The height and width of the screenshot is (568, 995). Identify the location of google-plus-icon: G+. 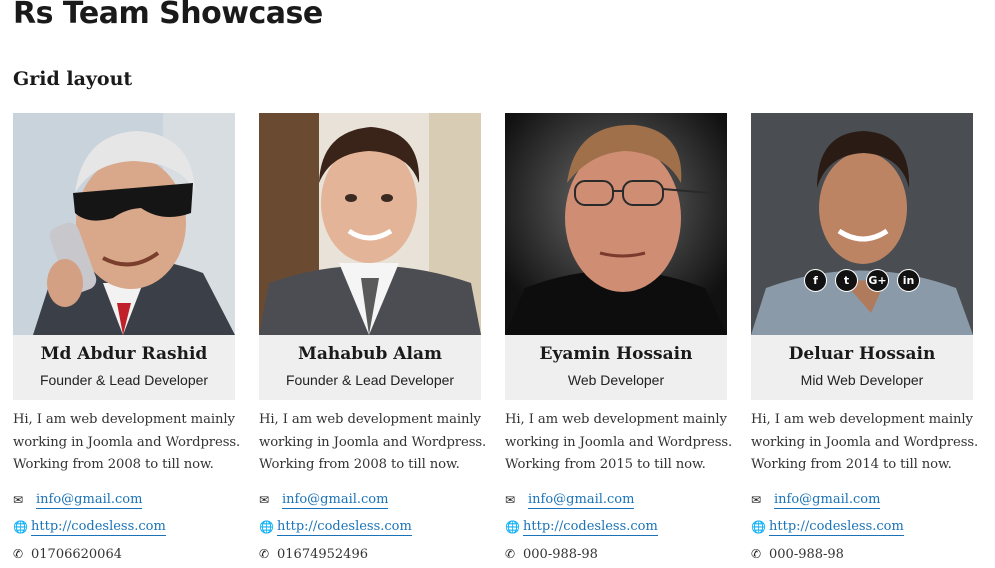
(877, 280).